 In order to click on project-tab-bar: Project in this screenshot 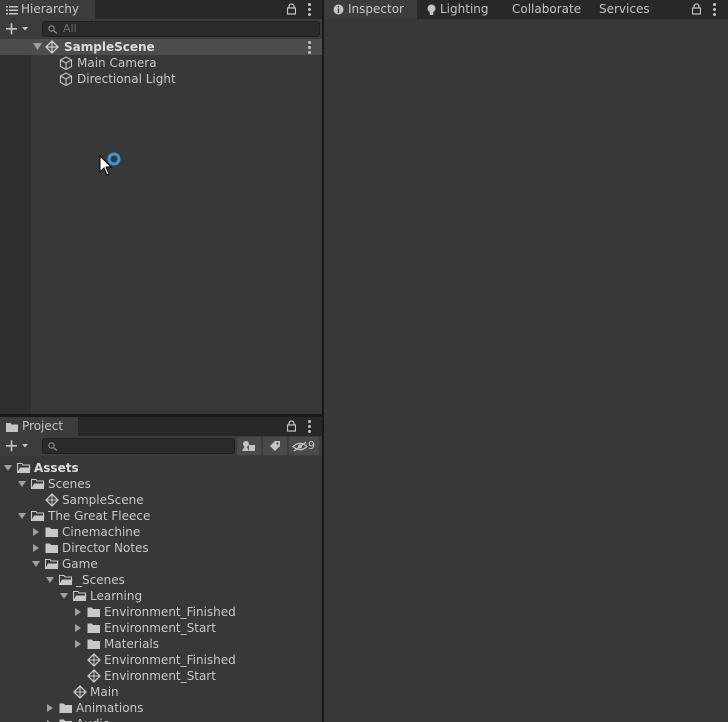, I will do `click(161, 426)`.